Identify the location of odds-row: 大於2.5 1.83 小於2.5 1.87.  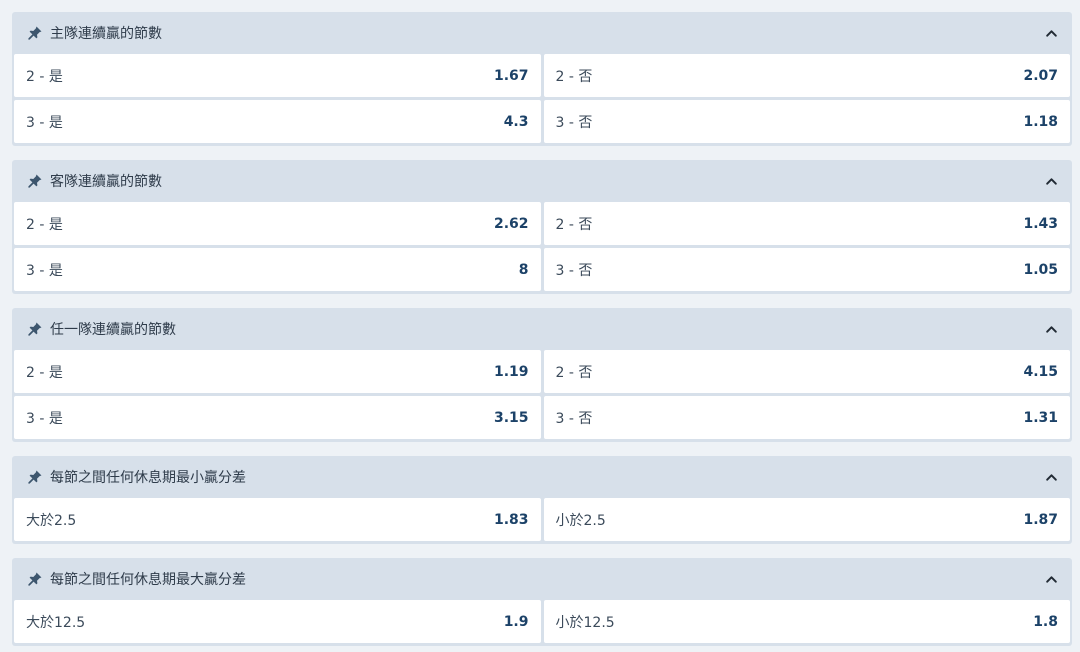
(542, 519).